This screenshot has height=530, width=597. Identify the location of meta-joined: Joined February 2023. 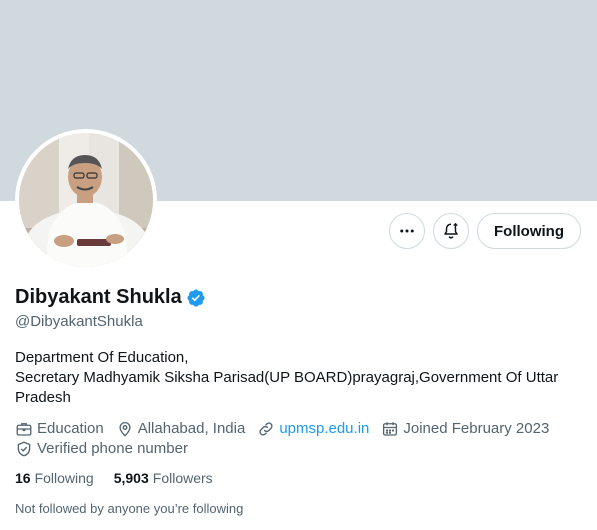
(465, 429).